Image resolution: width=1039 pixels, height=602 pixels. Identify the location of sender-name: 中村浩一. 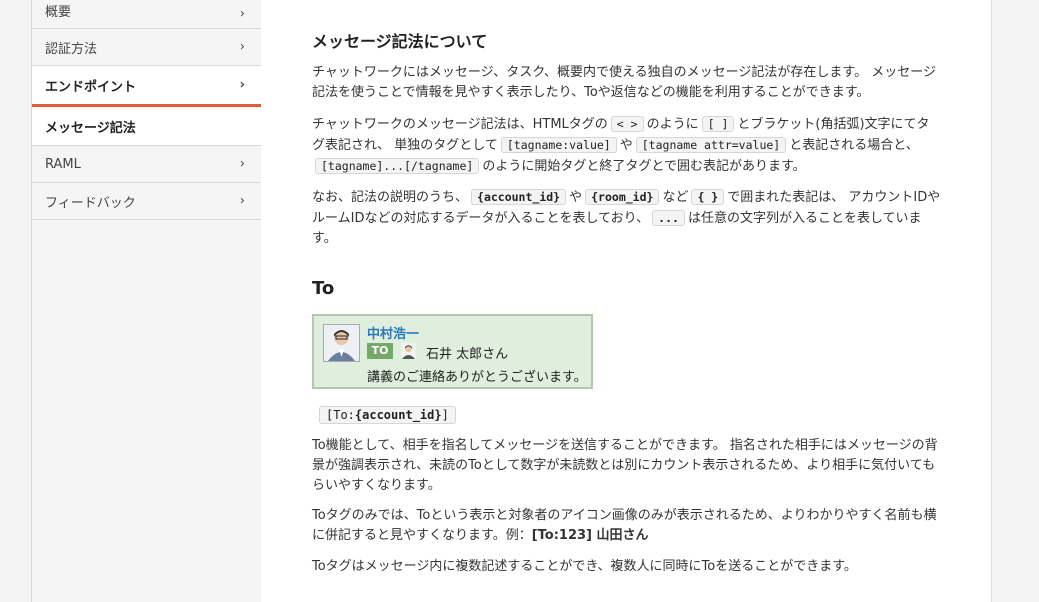
(393, 332).